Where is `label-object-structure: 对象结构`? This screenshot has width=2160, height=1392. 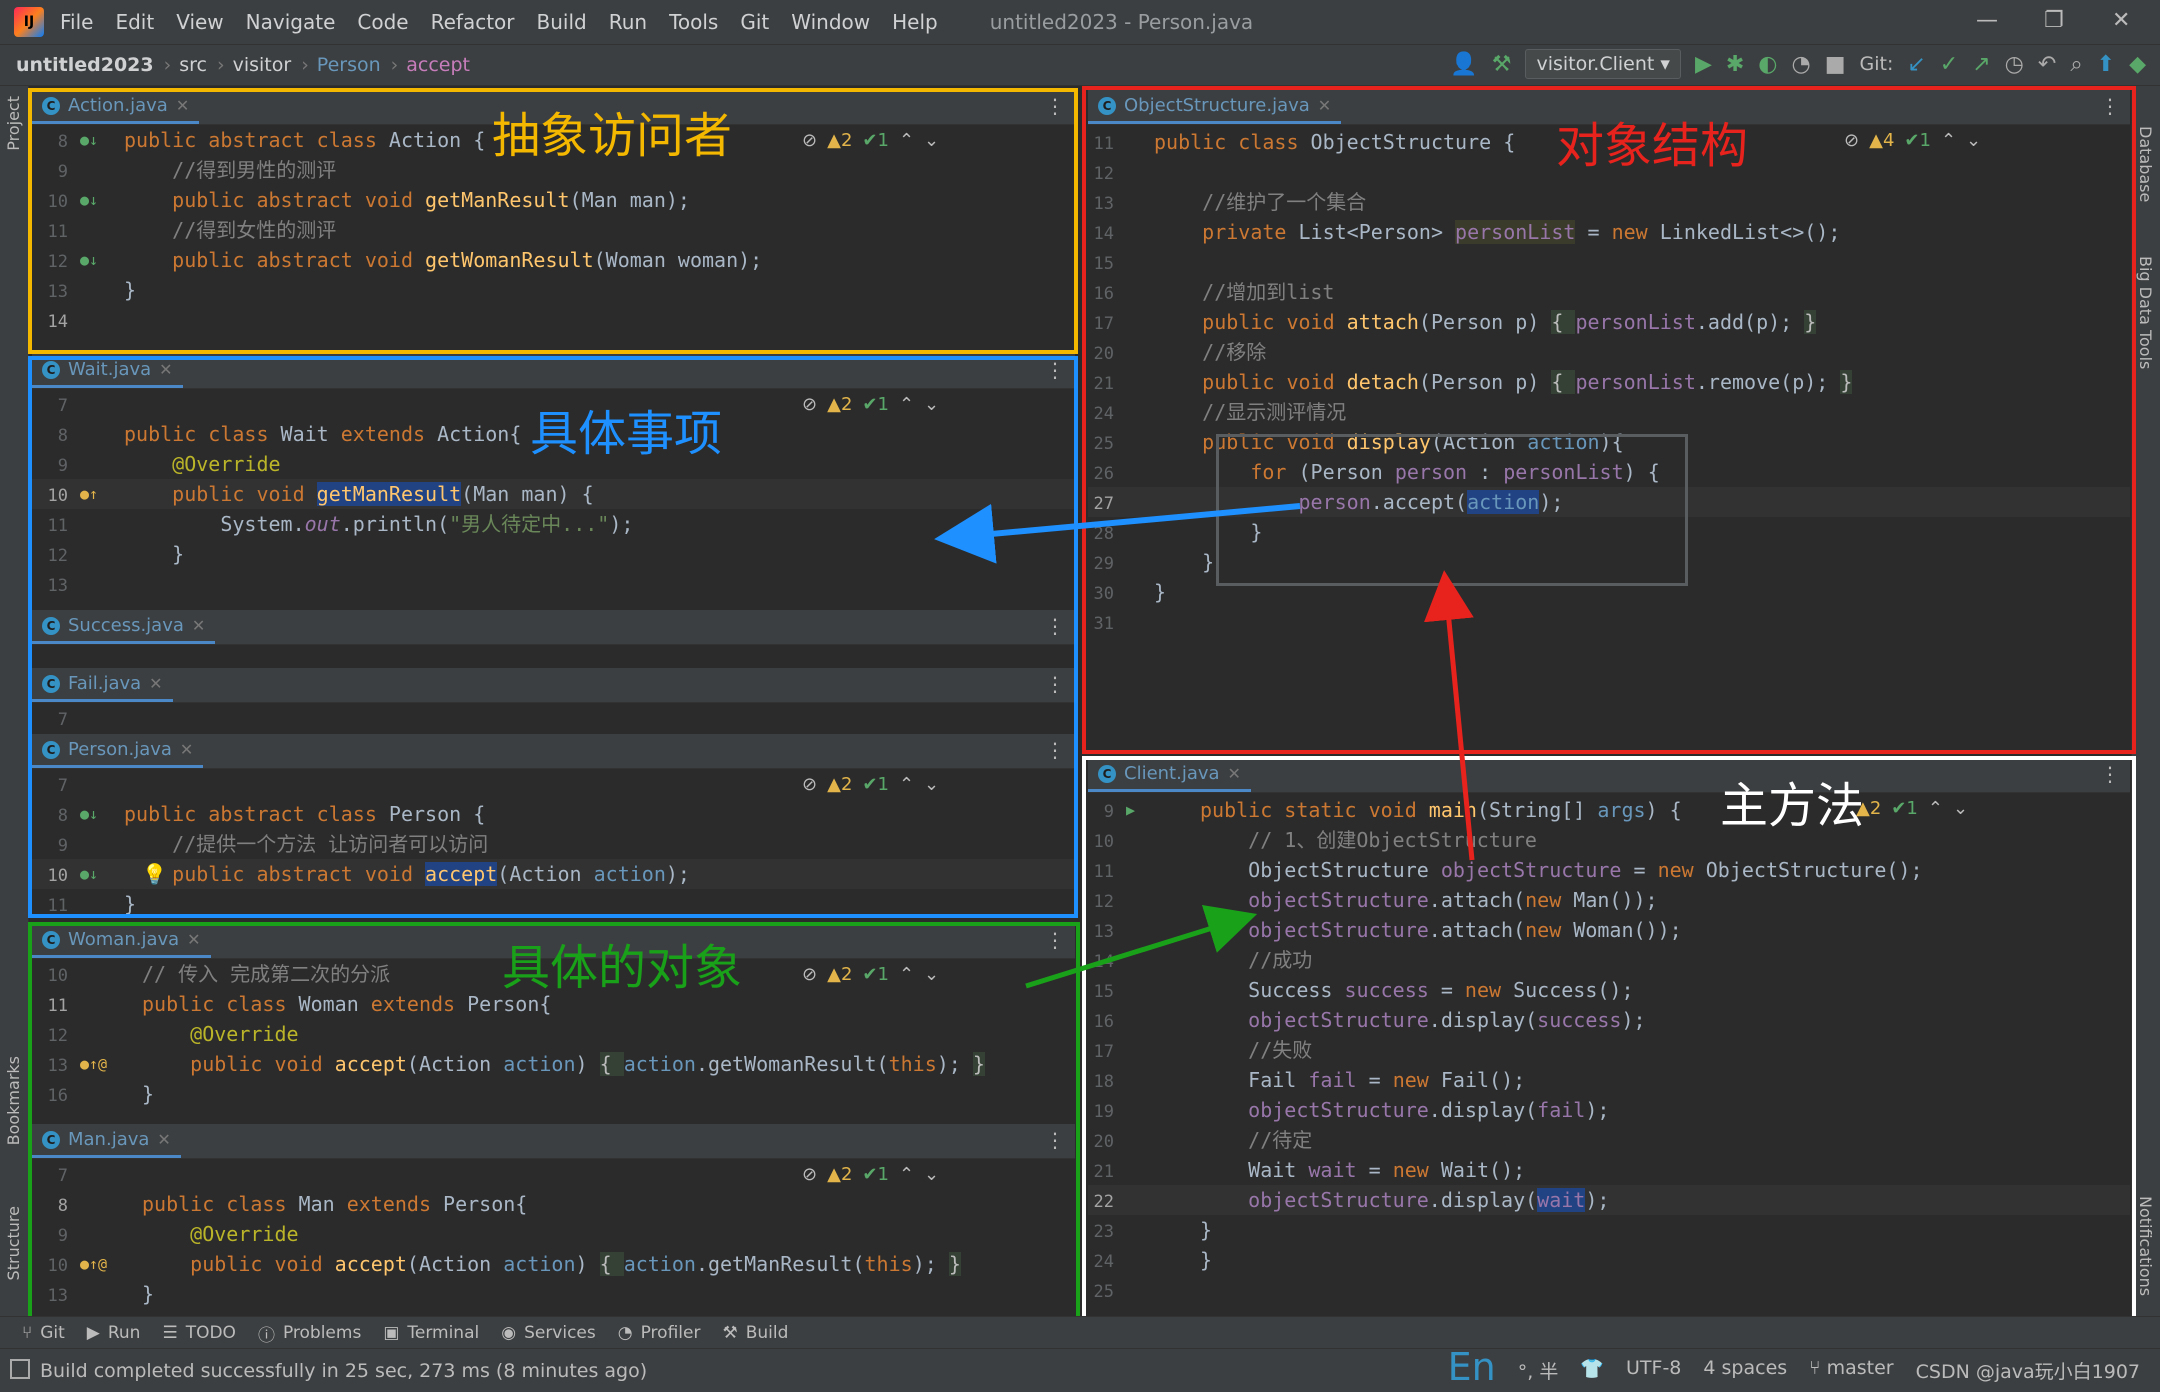
label-object-structure: 对象结构 is located at coordinates (1652, 146).